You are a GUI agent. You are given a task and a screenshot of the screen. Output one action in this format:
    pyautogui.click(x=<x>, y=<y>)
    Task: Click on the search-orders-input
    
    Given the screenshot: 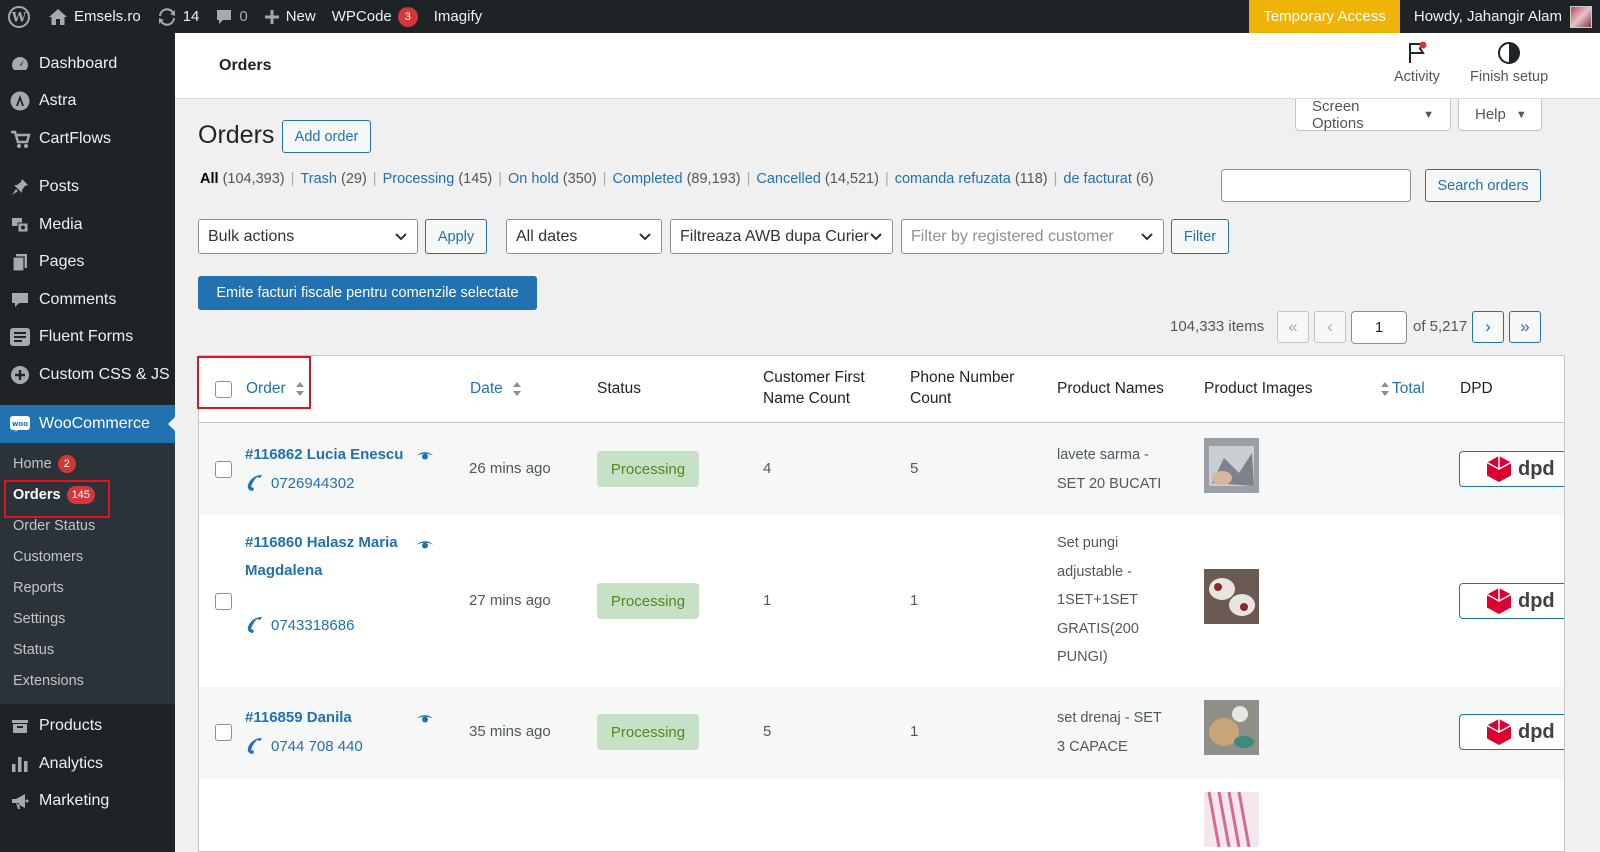 What is the action you would take?
    pyautogui.click(x=1316, y=185)
    